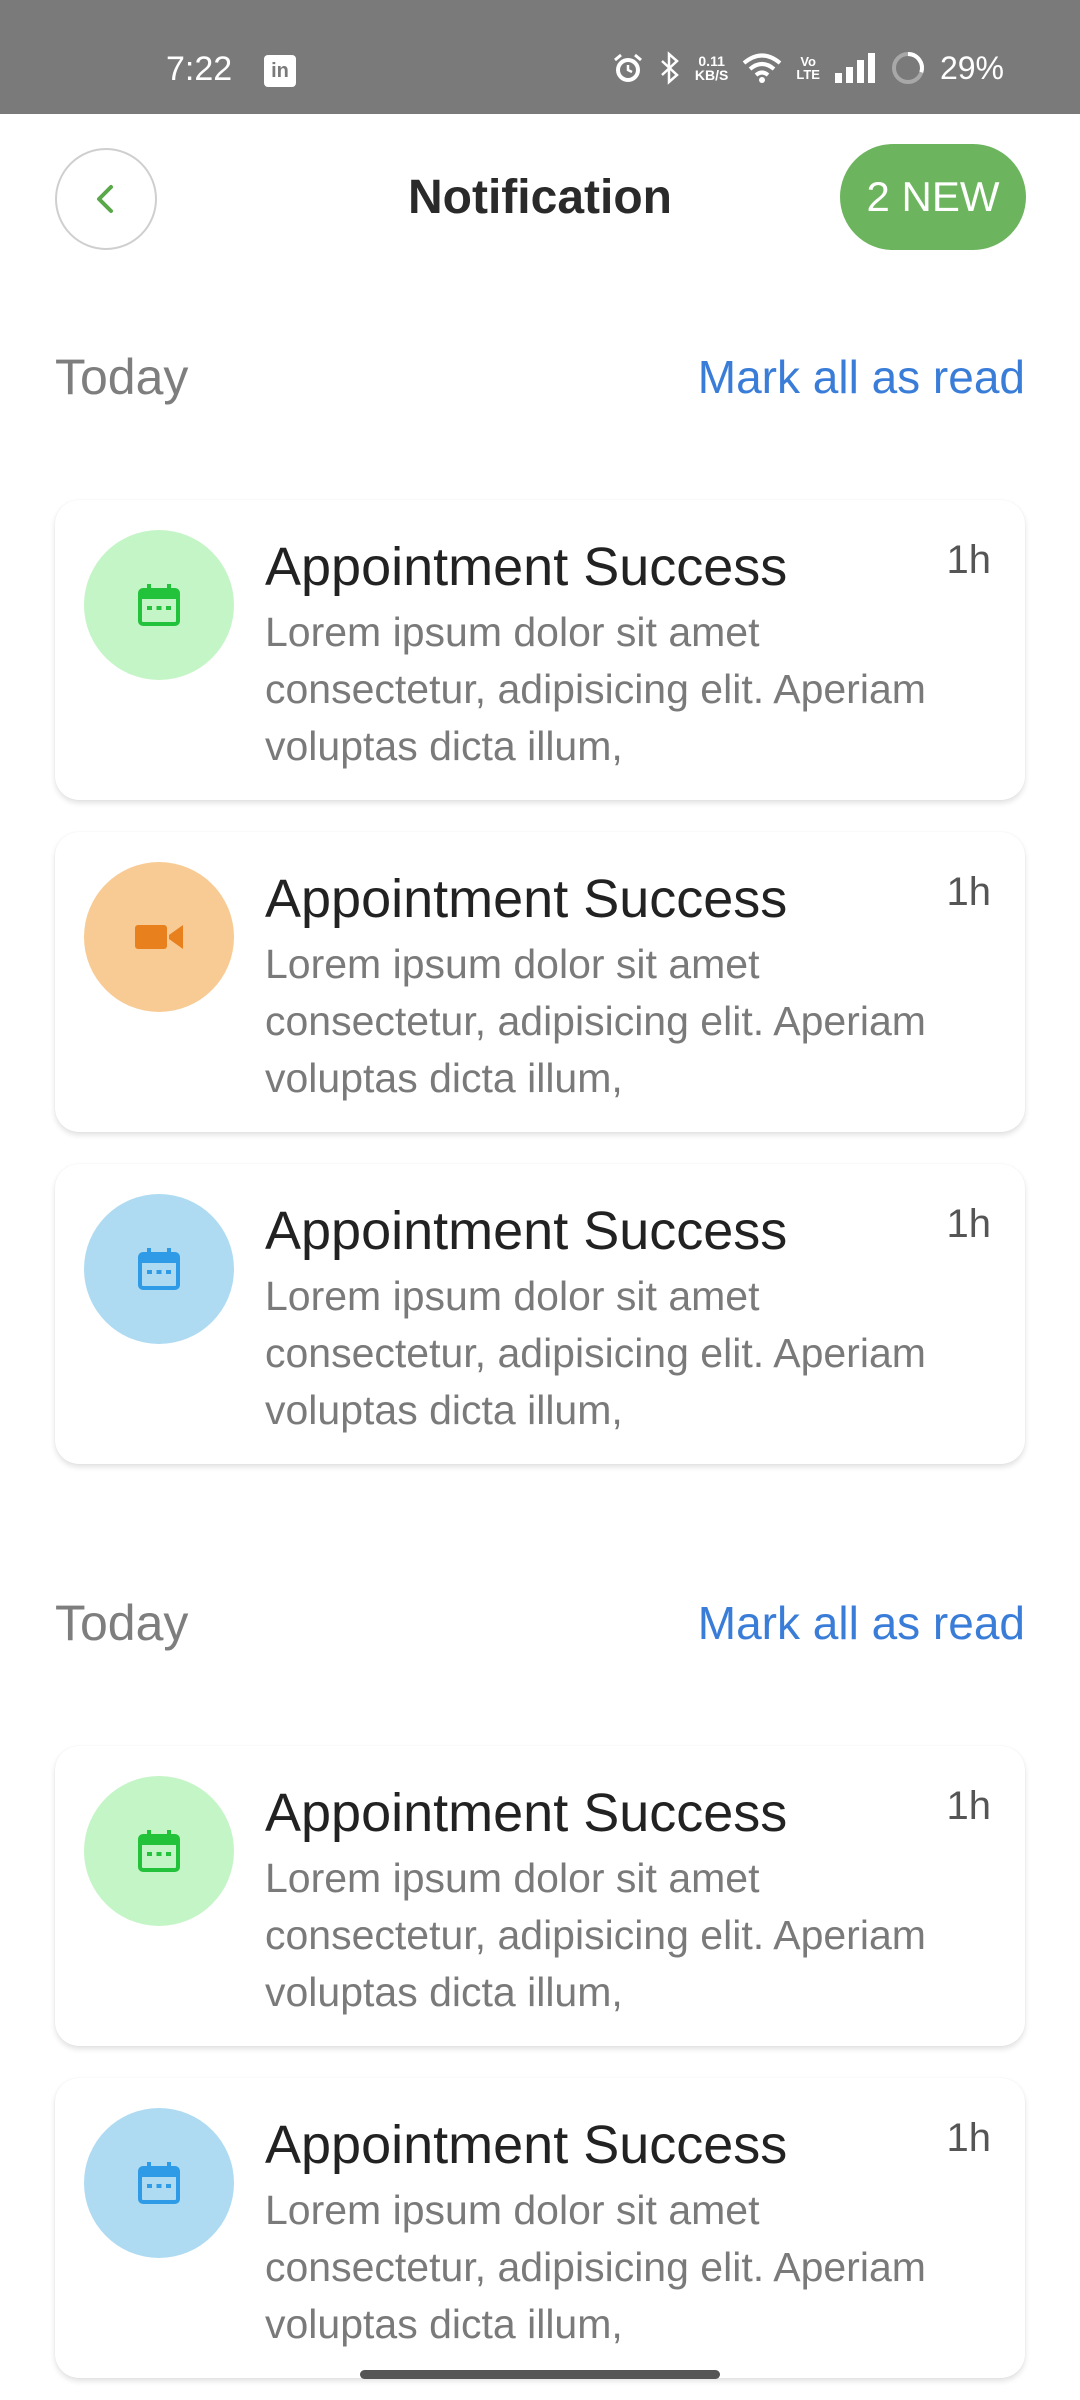 The image size is (1080, 2400). I want to click on alarm-icon, so click(627, 67).